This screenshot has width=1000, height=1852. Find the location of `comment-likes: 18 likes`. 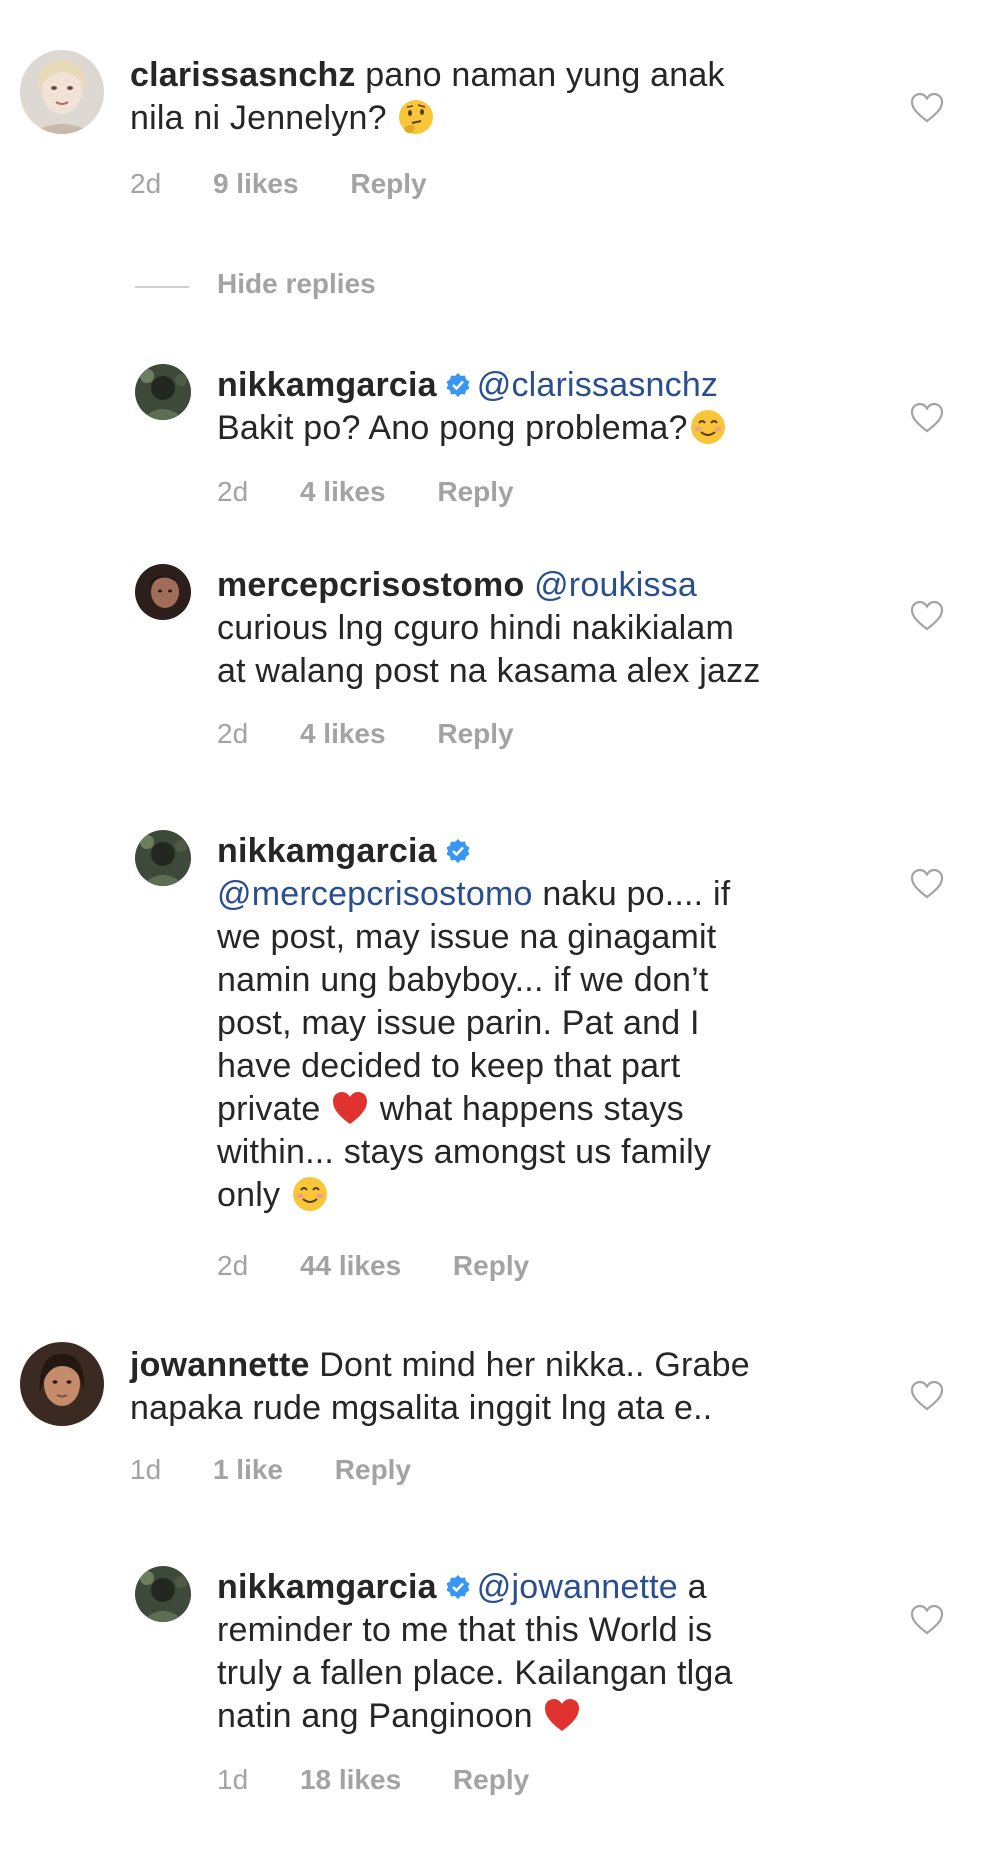

comment-likes: 18 likes is located at coordinates (350, 1780).